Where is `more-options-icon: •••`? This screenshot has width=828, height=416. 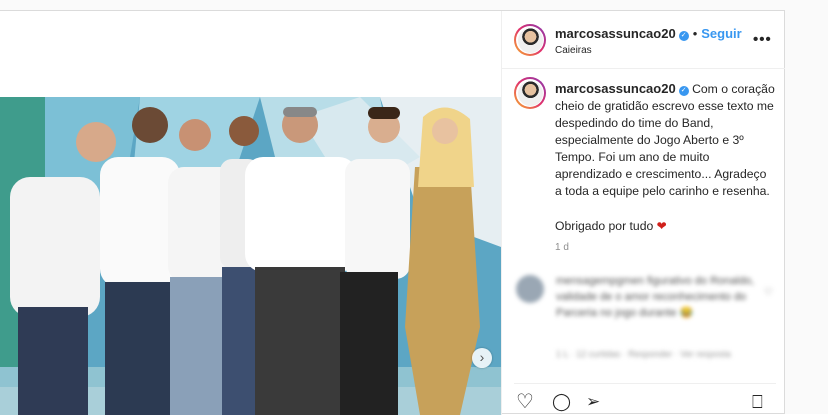 more-options-icon: ••• is located at coordinates (762, 39).